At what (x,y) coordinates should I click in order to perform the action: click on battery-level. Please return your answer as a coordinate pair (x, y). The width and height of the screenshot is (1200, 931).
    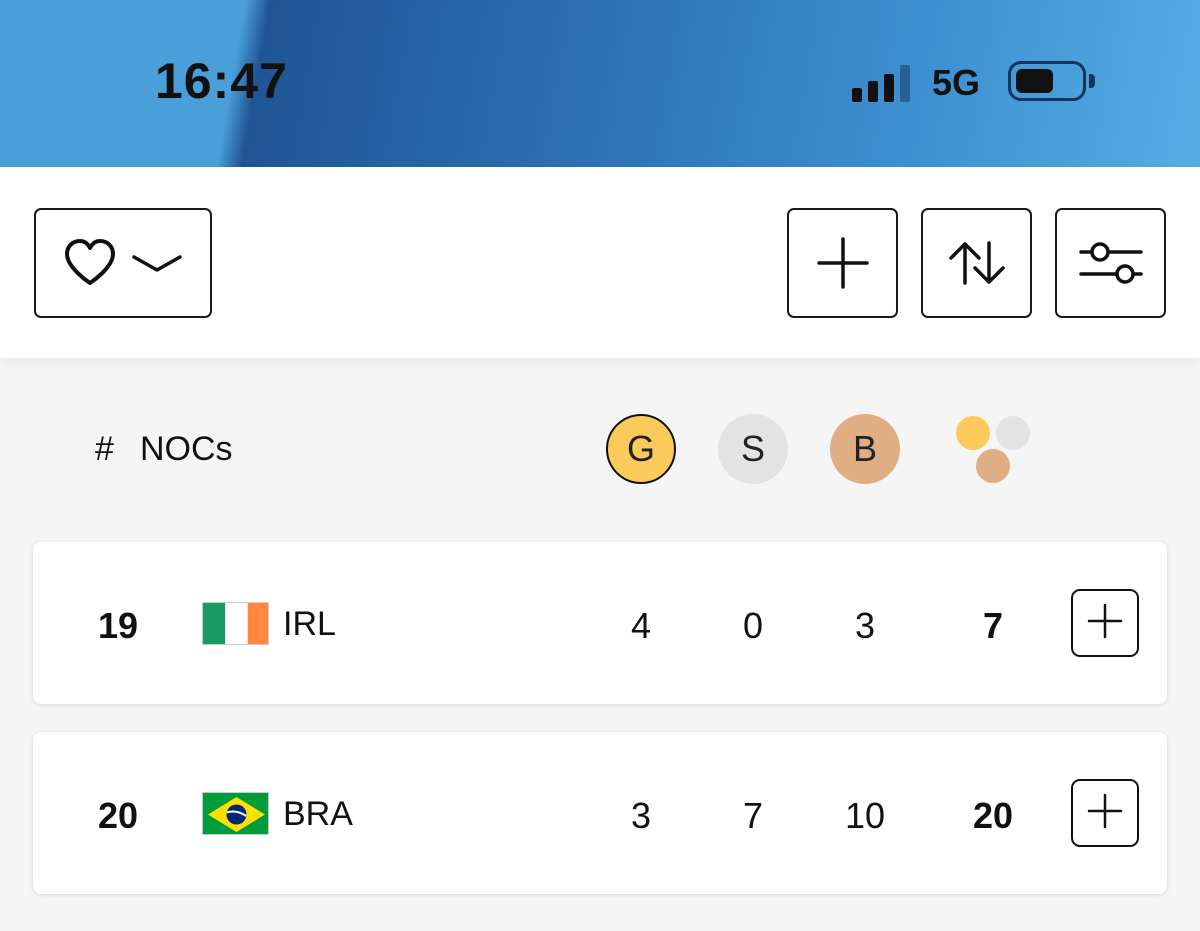
    Looking at the image, I should click on (1034, 81).